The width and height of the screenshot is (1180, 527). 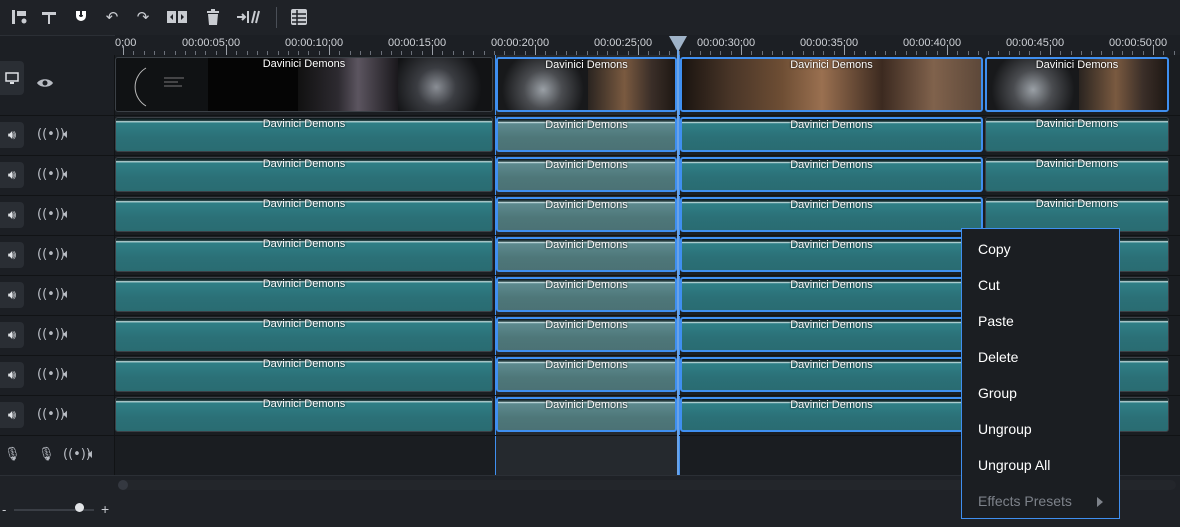 What do you see at coordinates (1025, 501) in the screenshot?
I see `menu-item-effects-presets: Effects Presets` at bounding box center [1025, 501].